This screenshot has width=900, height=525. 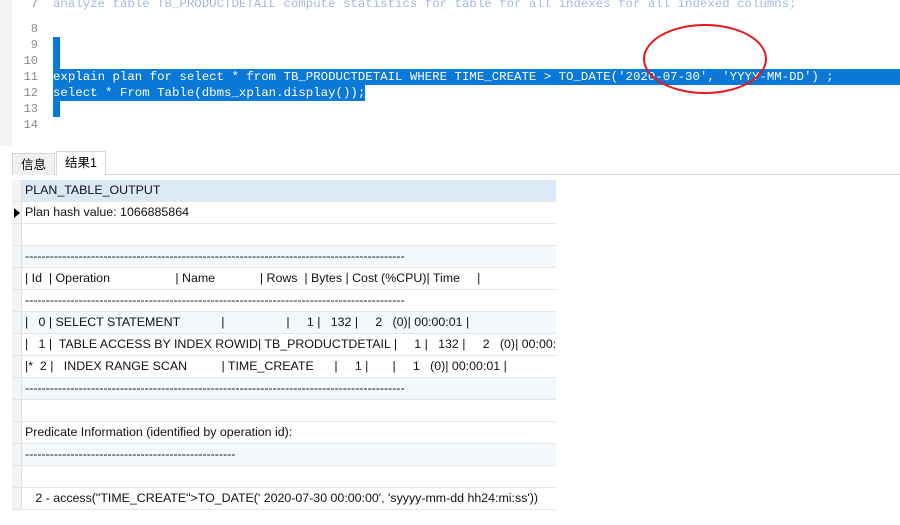 I want to click on column-header-row: PLAN_TABLE_OUTPUT, so click(x=284, y=191).